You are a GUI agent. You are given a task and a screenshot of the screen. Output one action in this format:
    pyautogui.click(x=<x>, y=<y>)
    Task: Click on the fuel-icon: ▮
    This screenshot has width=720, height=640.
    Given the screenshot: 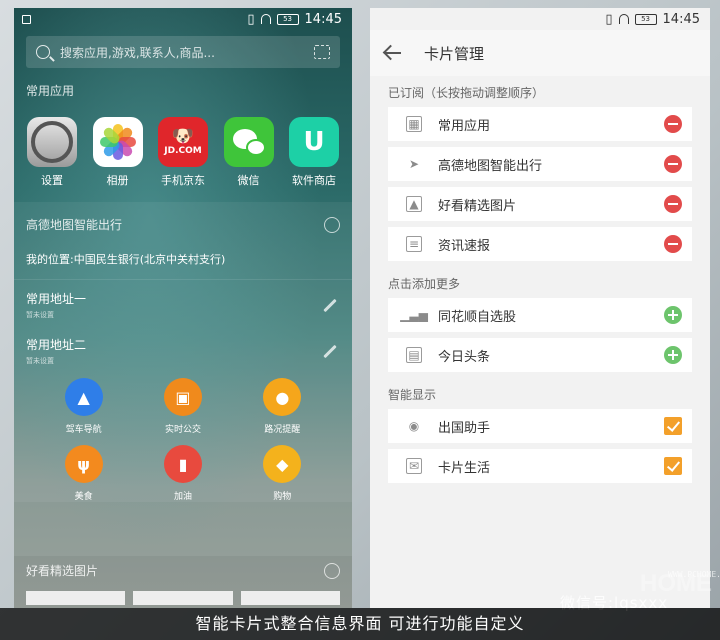 What is the action you would take?
    pyautogui.click(x=182, y=464)
    